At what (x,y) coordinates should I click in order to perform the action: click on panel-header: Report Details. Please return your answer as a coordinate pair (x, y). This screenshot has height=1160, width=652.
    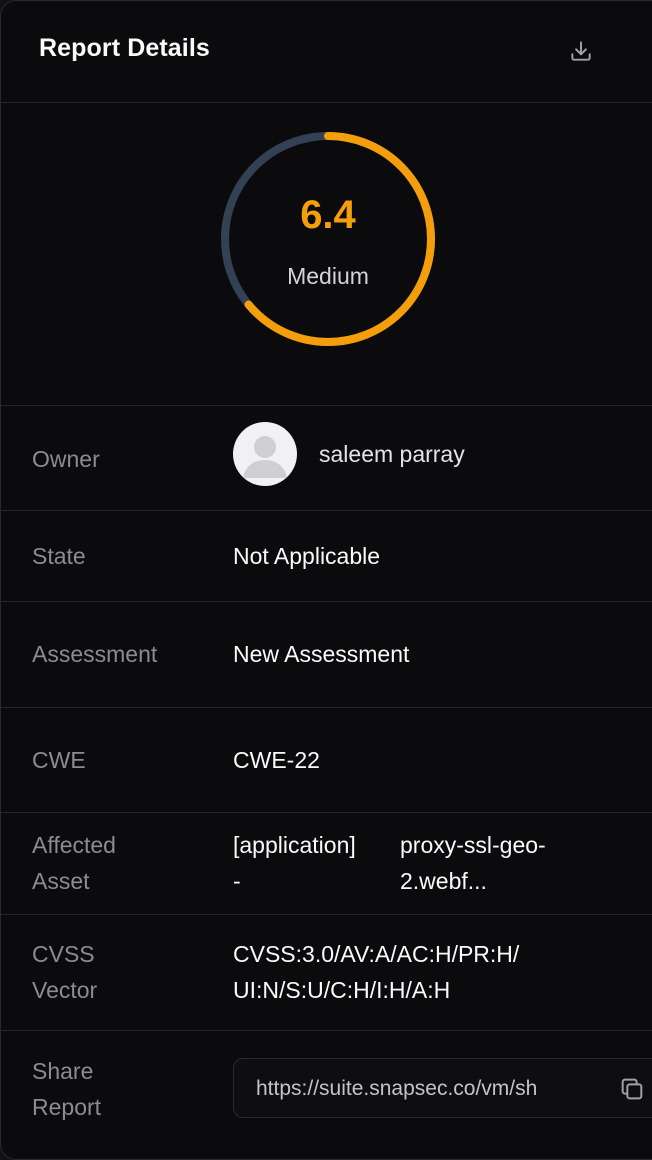
    Looking at the image, I should click on (326, 52).